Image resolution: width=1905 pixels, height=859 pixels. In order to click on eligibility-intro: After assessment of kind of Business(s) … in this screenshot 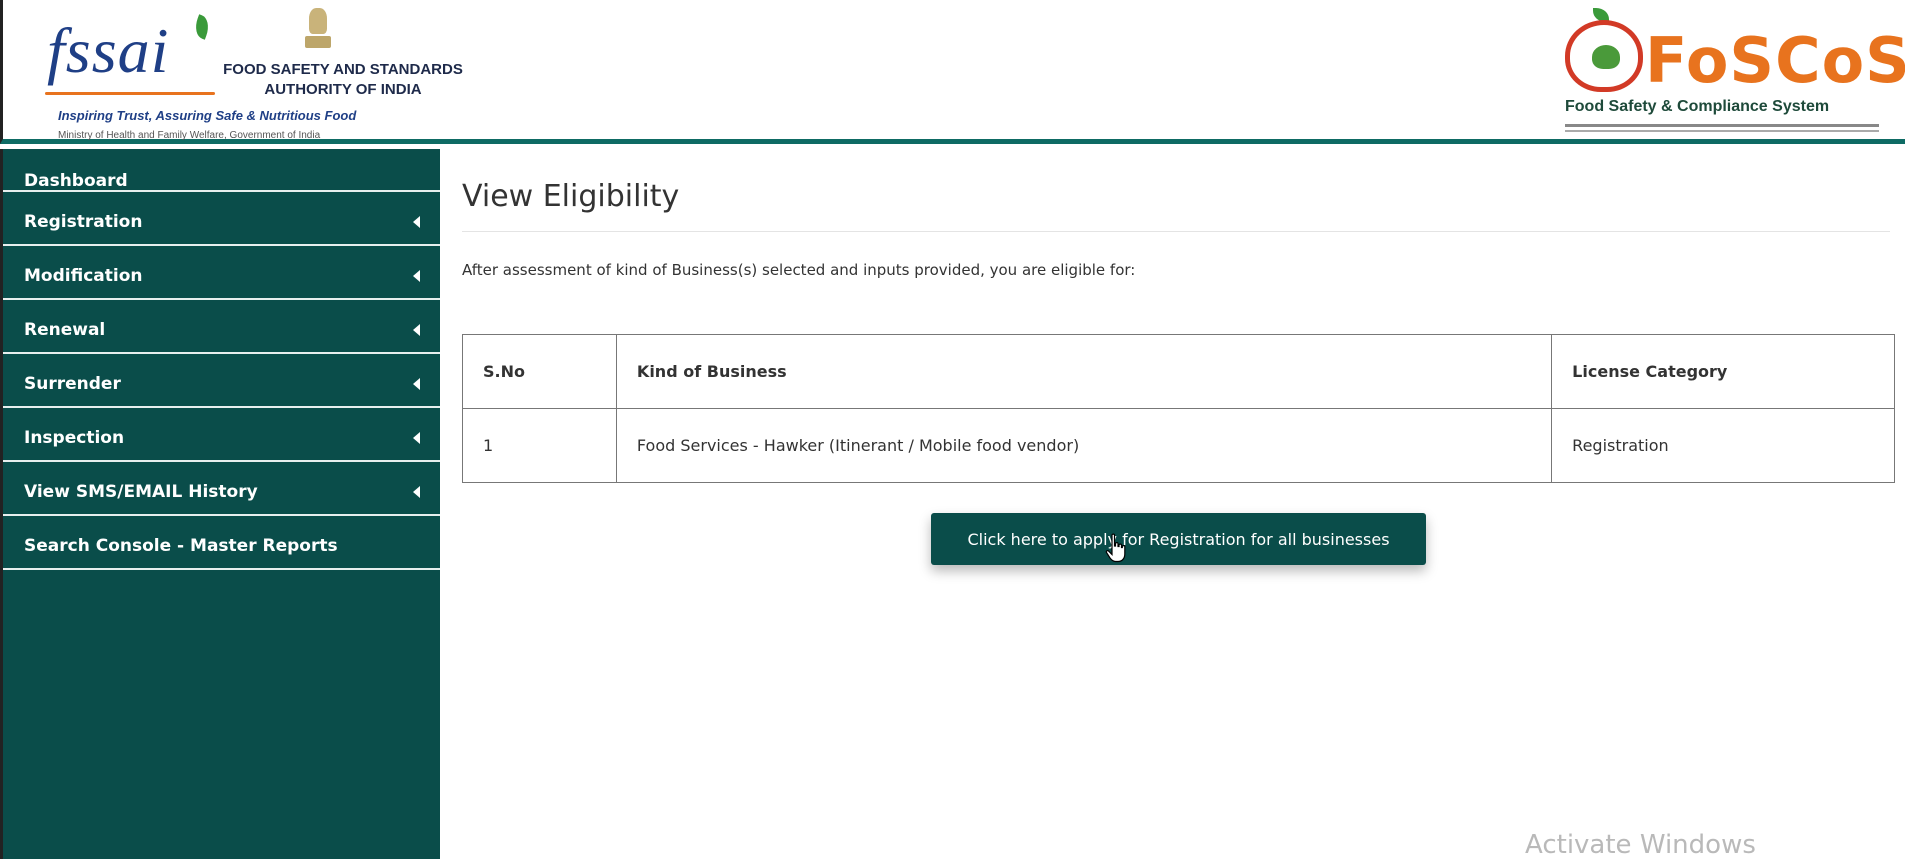, I will do `click(799, 270)`.